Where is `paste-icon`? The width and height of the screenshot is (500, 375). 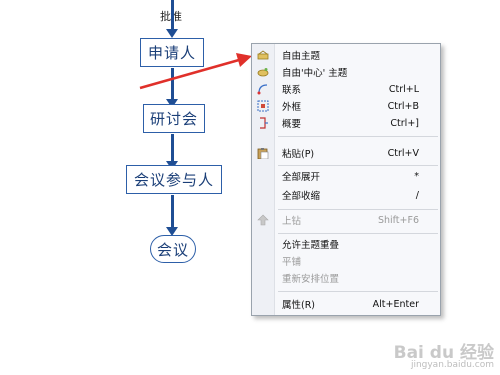
paste-icon is located at coordinates (263, 153).